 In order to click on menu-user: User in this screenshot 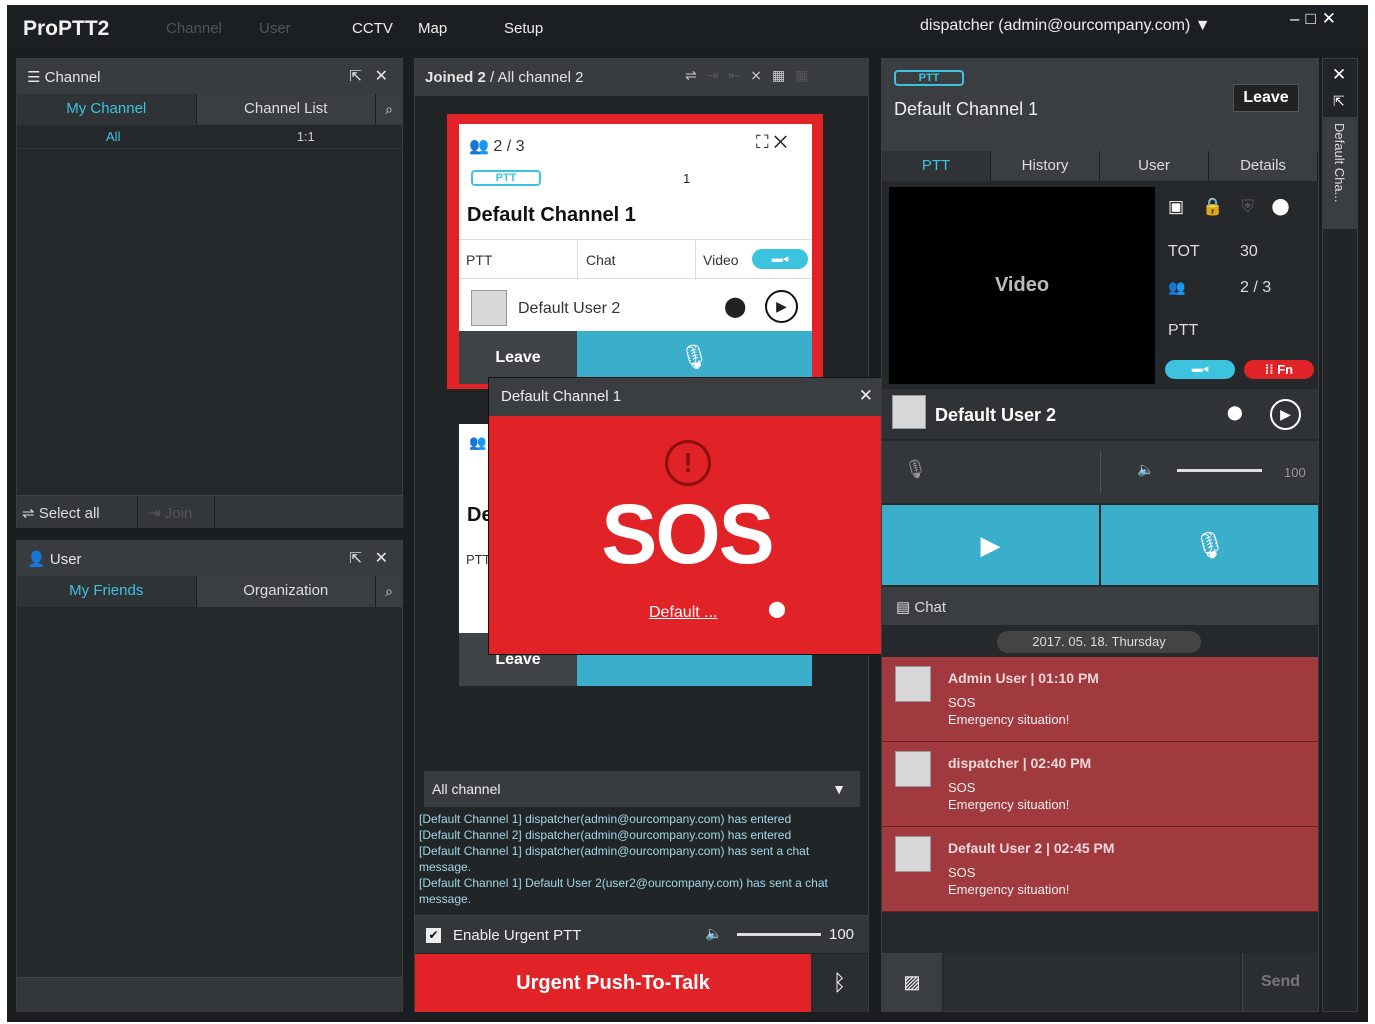, I will do `click(275, 28)`.